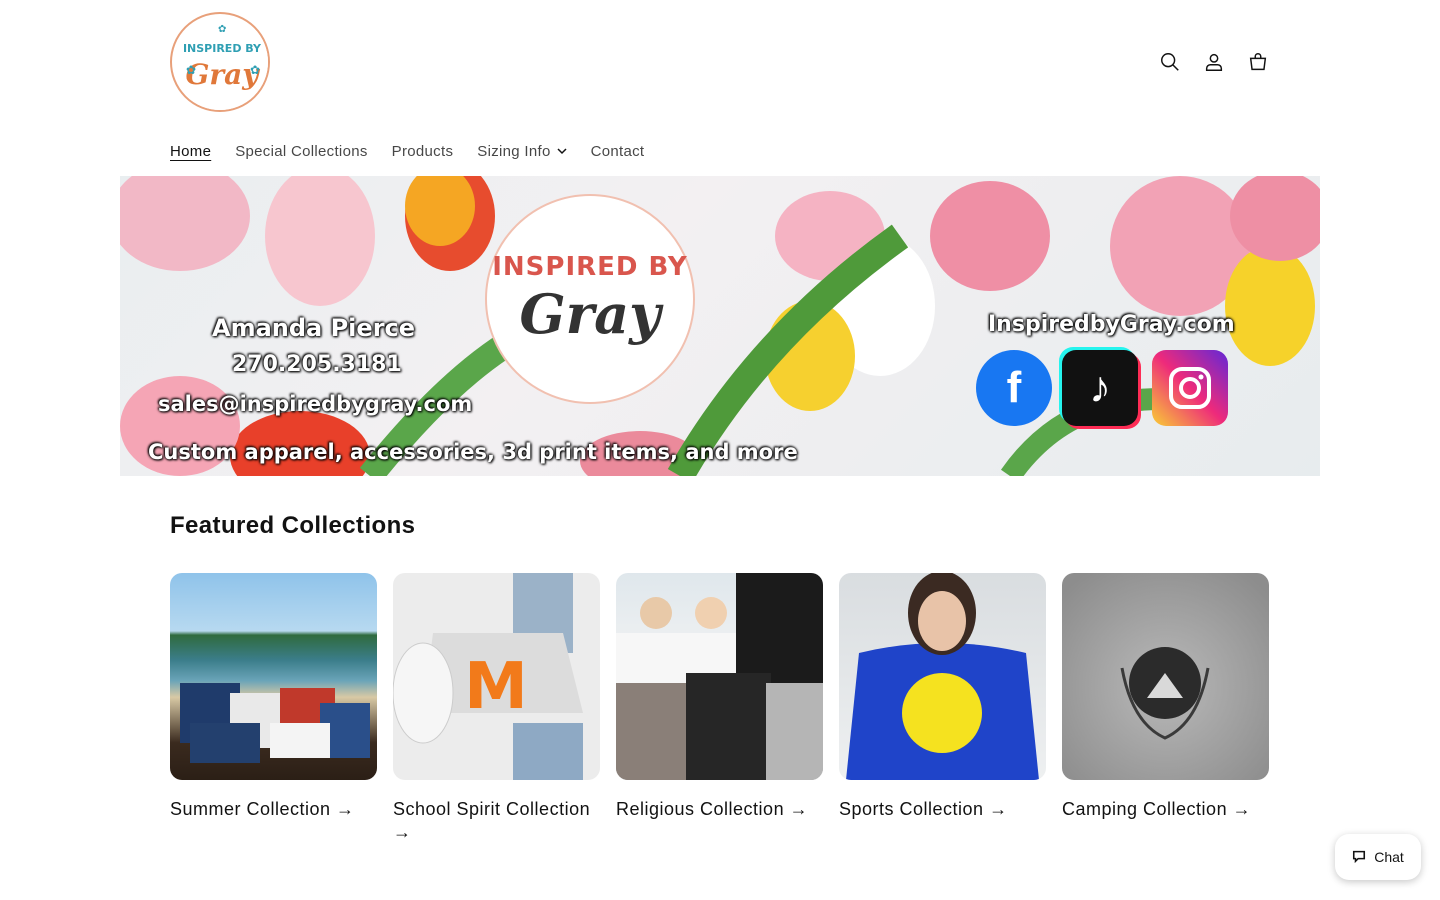 The height and width of the screenshot is (900, 1440). What do you see at coordinates (315, 404) in the screenshot?
I see `banner-email: sales@inspiredbygray.com` at bounding box center [315, 404].